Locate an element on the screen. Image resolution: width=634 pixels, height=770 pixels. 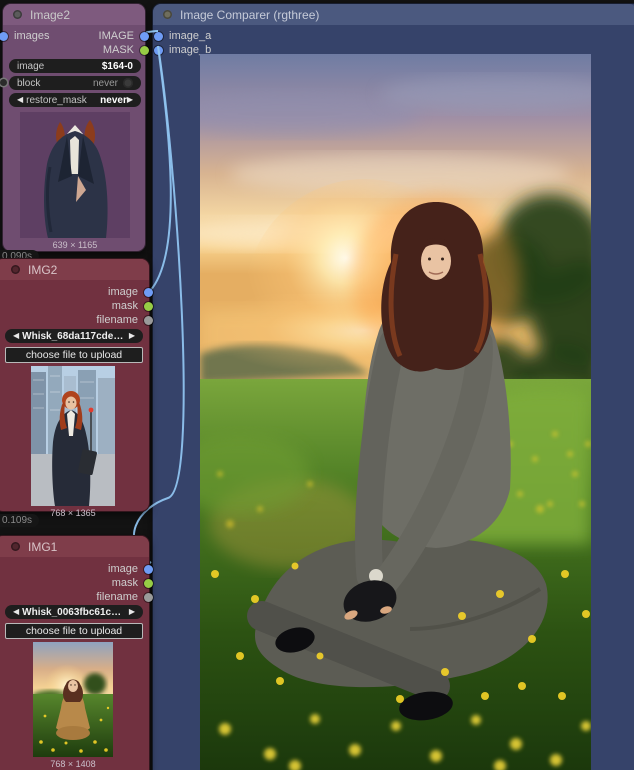
widget-value: $164-0 is located at coordinates (117, 66).